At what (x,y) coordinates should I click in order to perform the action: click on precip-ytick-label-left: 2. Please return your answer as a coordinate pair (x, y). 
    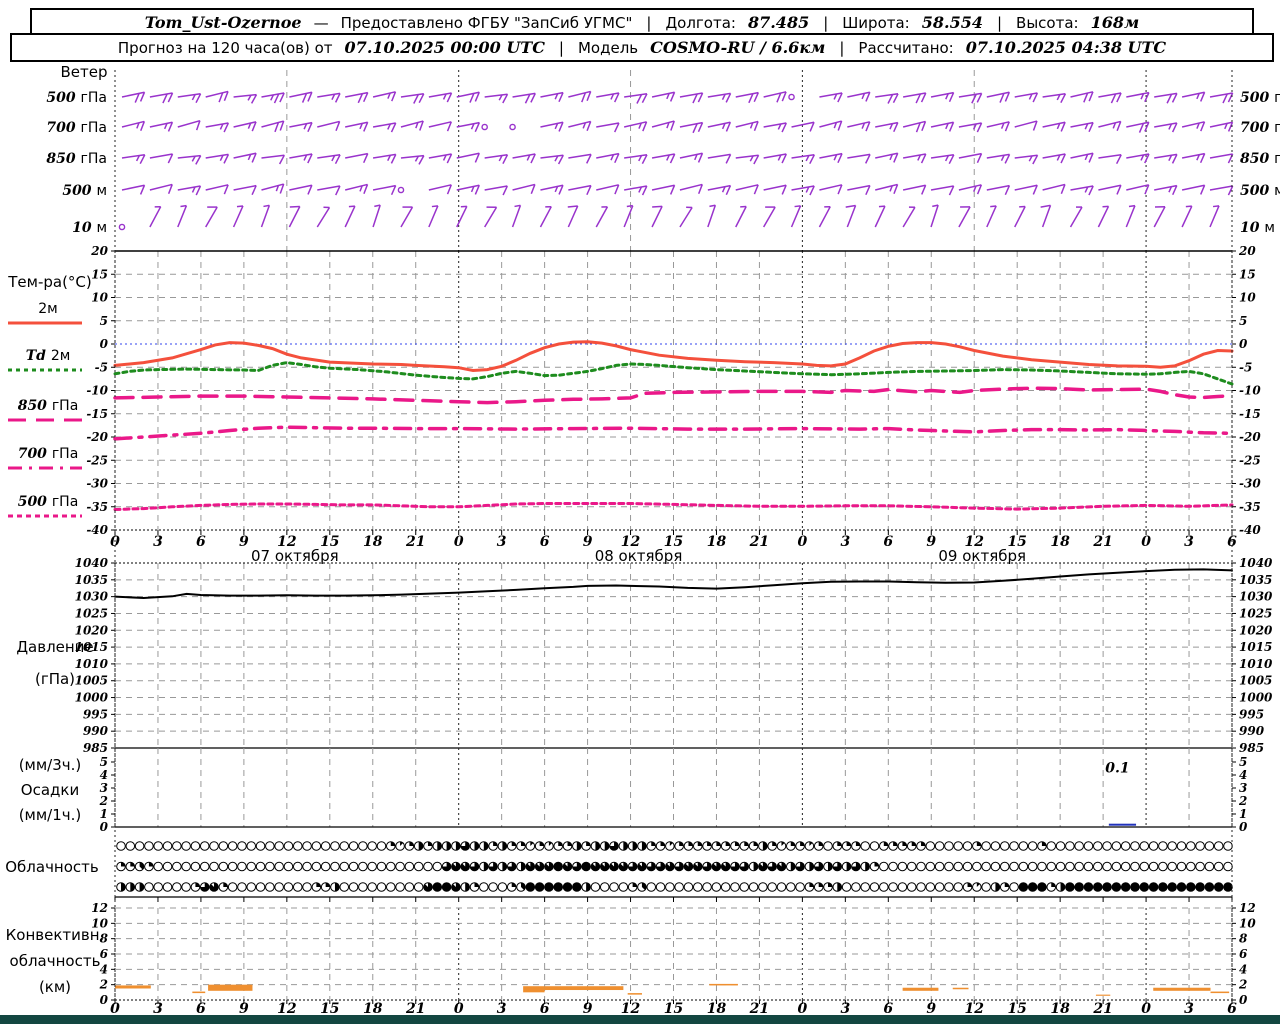
    Looking at the image, I should click on (103, 801).